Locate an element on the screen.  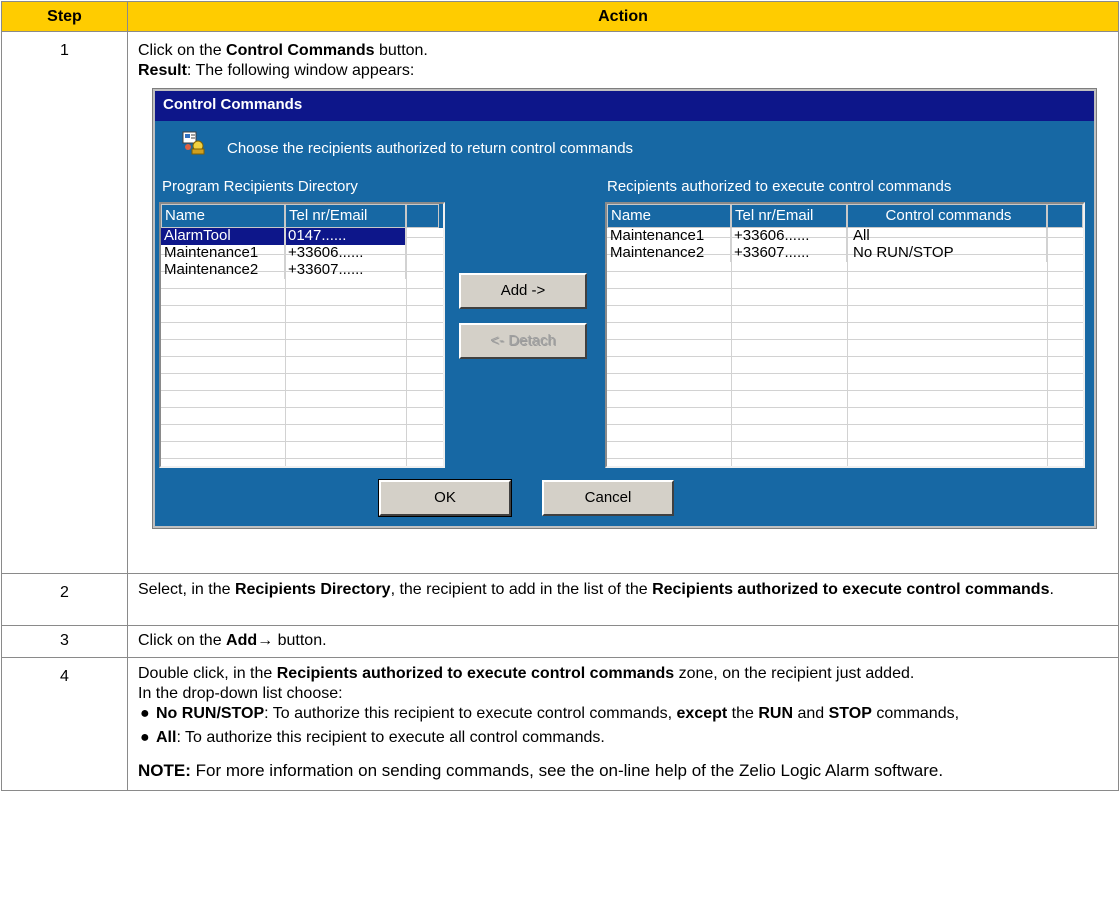
detach-button: <- Detach is located at coordinates (523, 341).